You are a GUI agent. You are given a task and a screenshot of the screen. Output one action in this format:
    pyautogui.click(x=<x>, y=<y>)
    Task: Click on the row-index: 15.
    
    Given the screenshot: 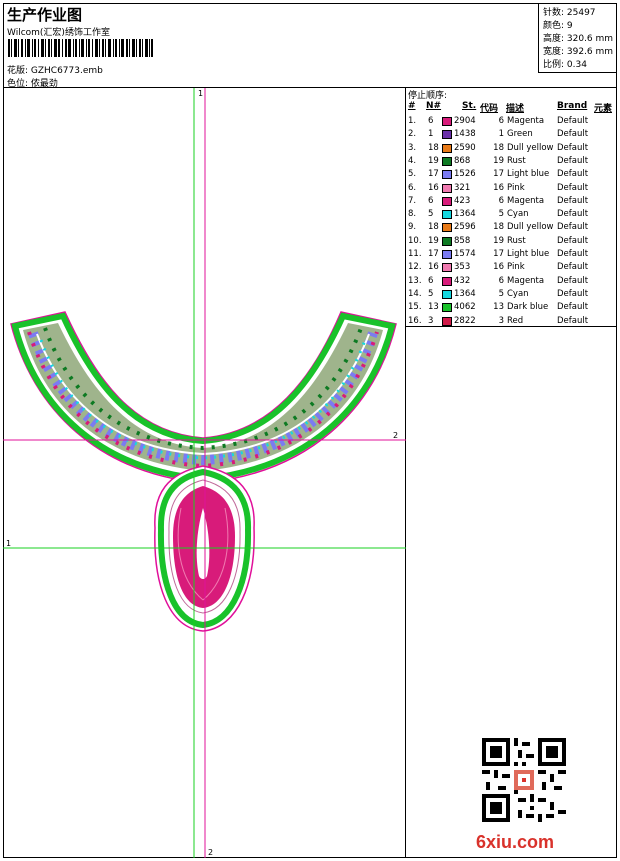 What is the action you would take?
    pyautogui.click(x=415, y=307)
    